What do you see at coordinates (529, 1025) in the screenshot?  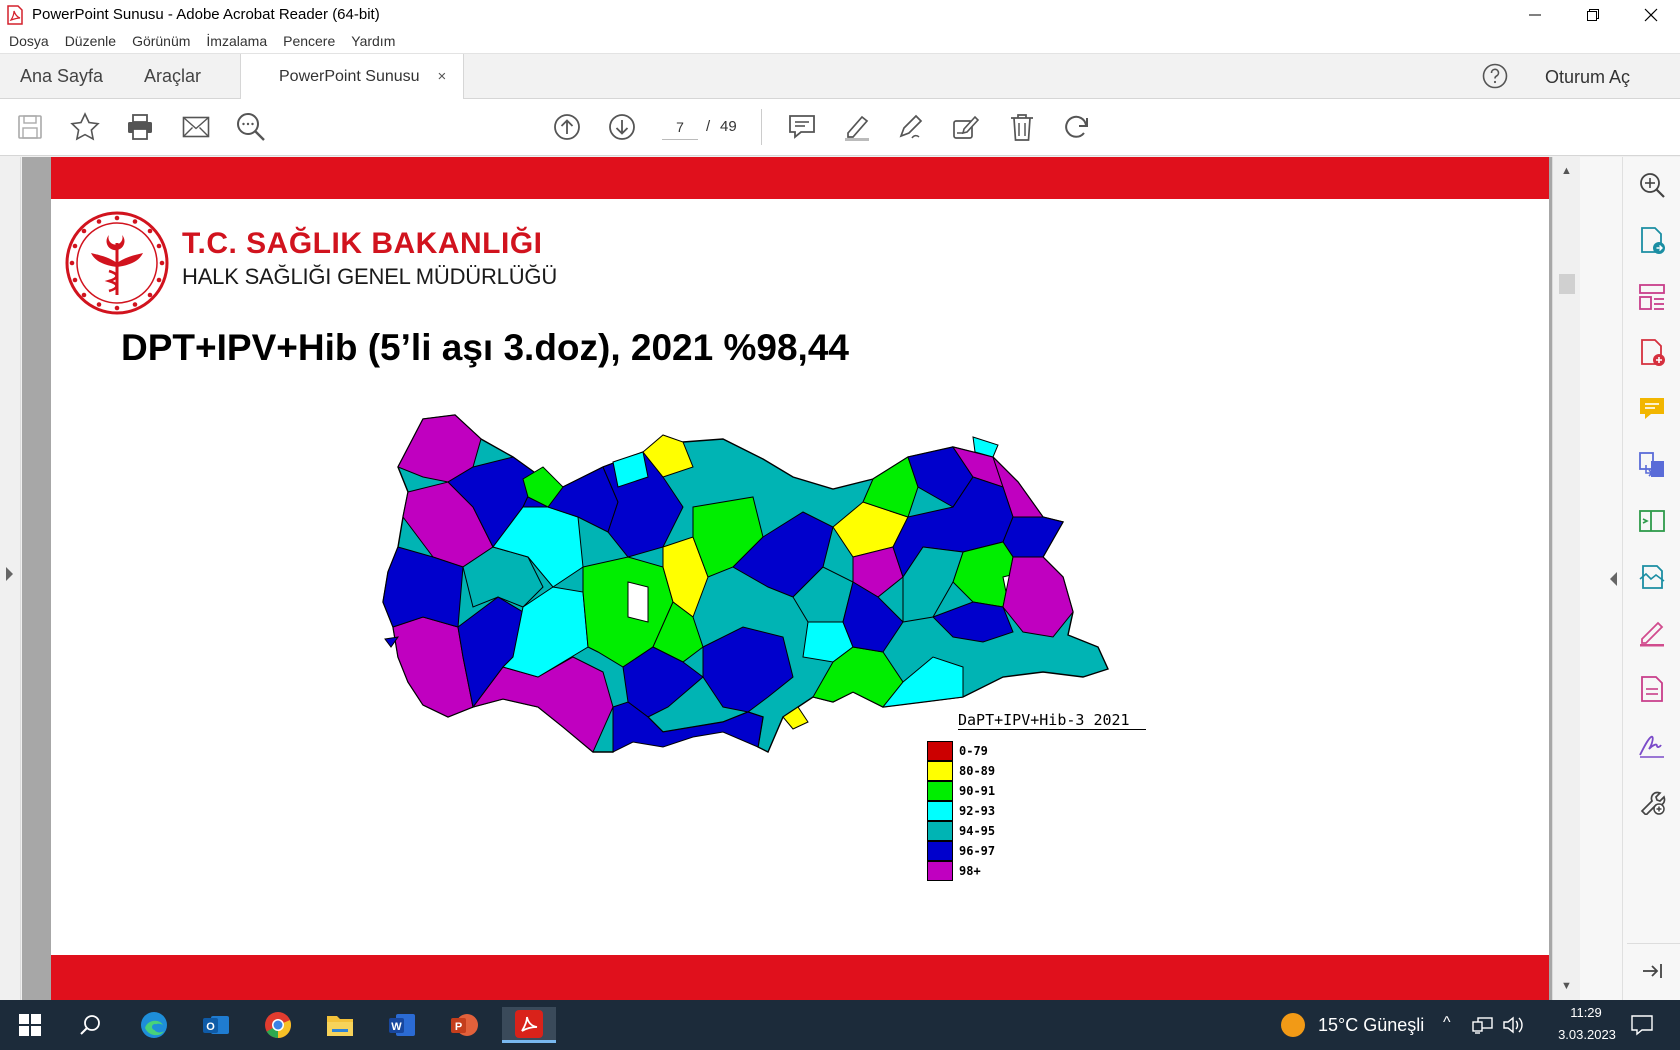 I see `taskbar-acrobat-active` at bounding box center [529, 1025].